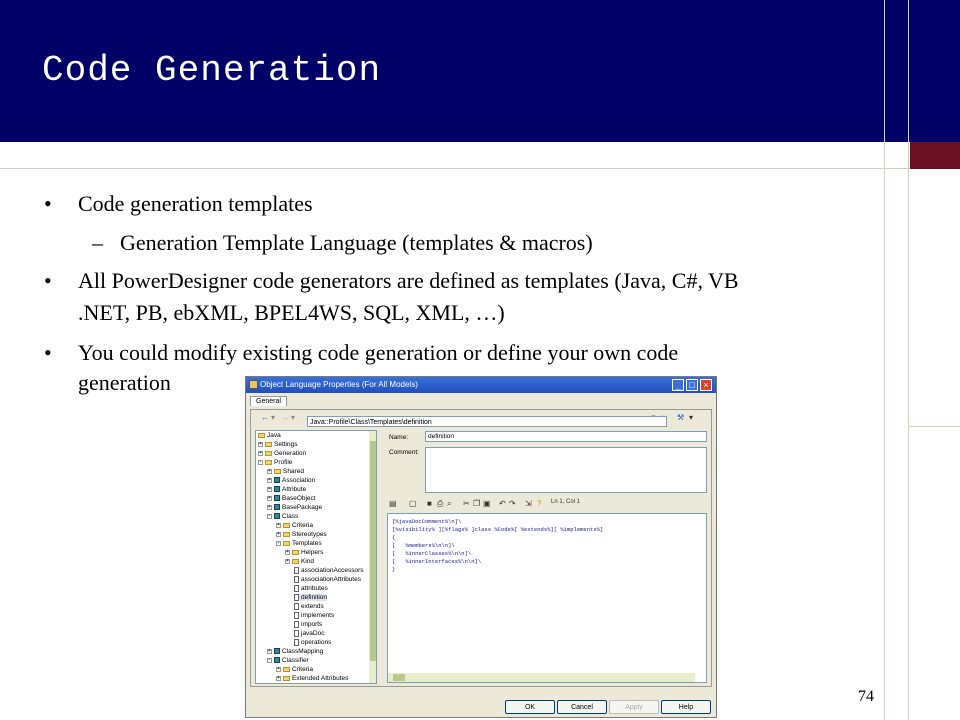 Image resolution: width=960 pixels, height=720 pixels. What do you see at coordinates (253, 384) in the screenshot?
I see `app-icon` at bounding box center [253, 384].